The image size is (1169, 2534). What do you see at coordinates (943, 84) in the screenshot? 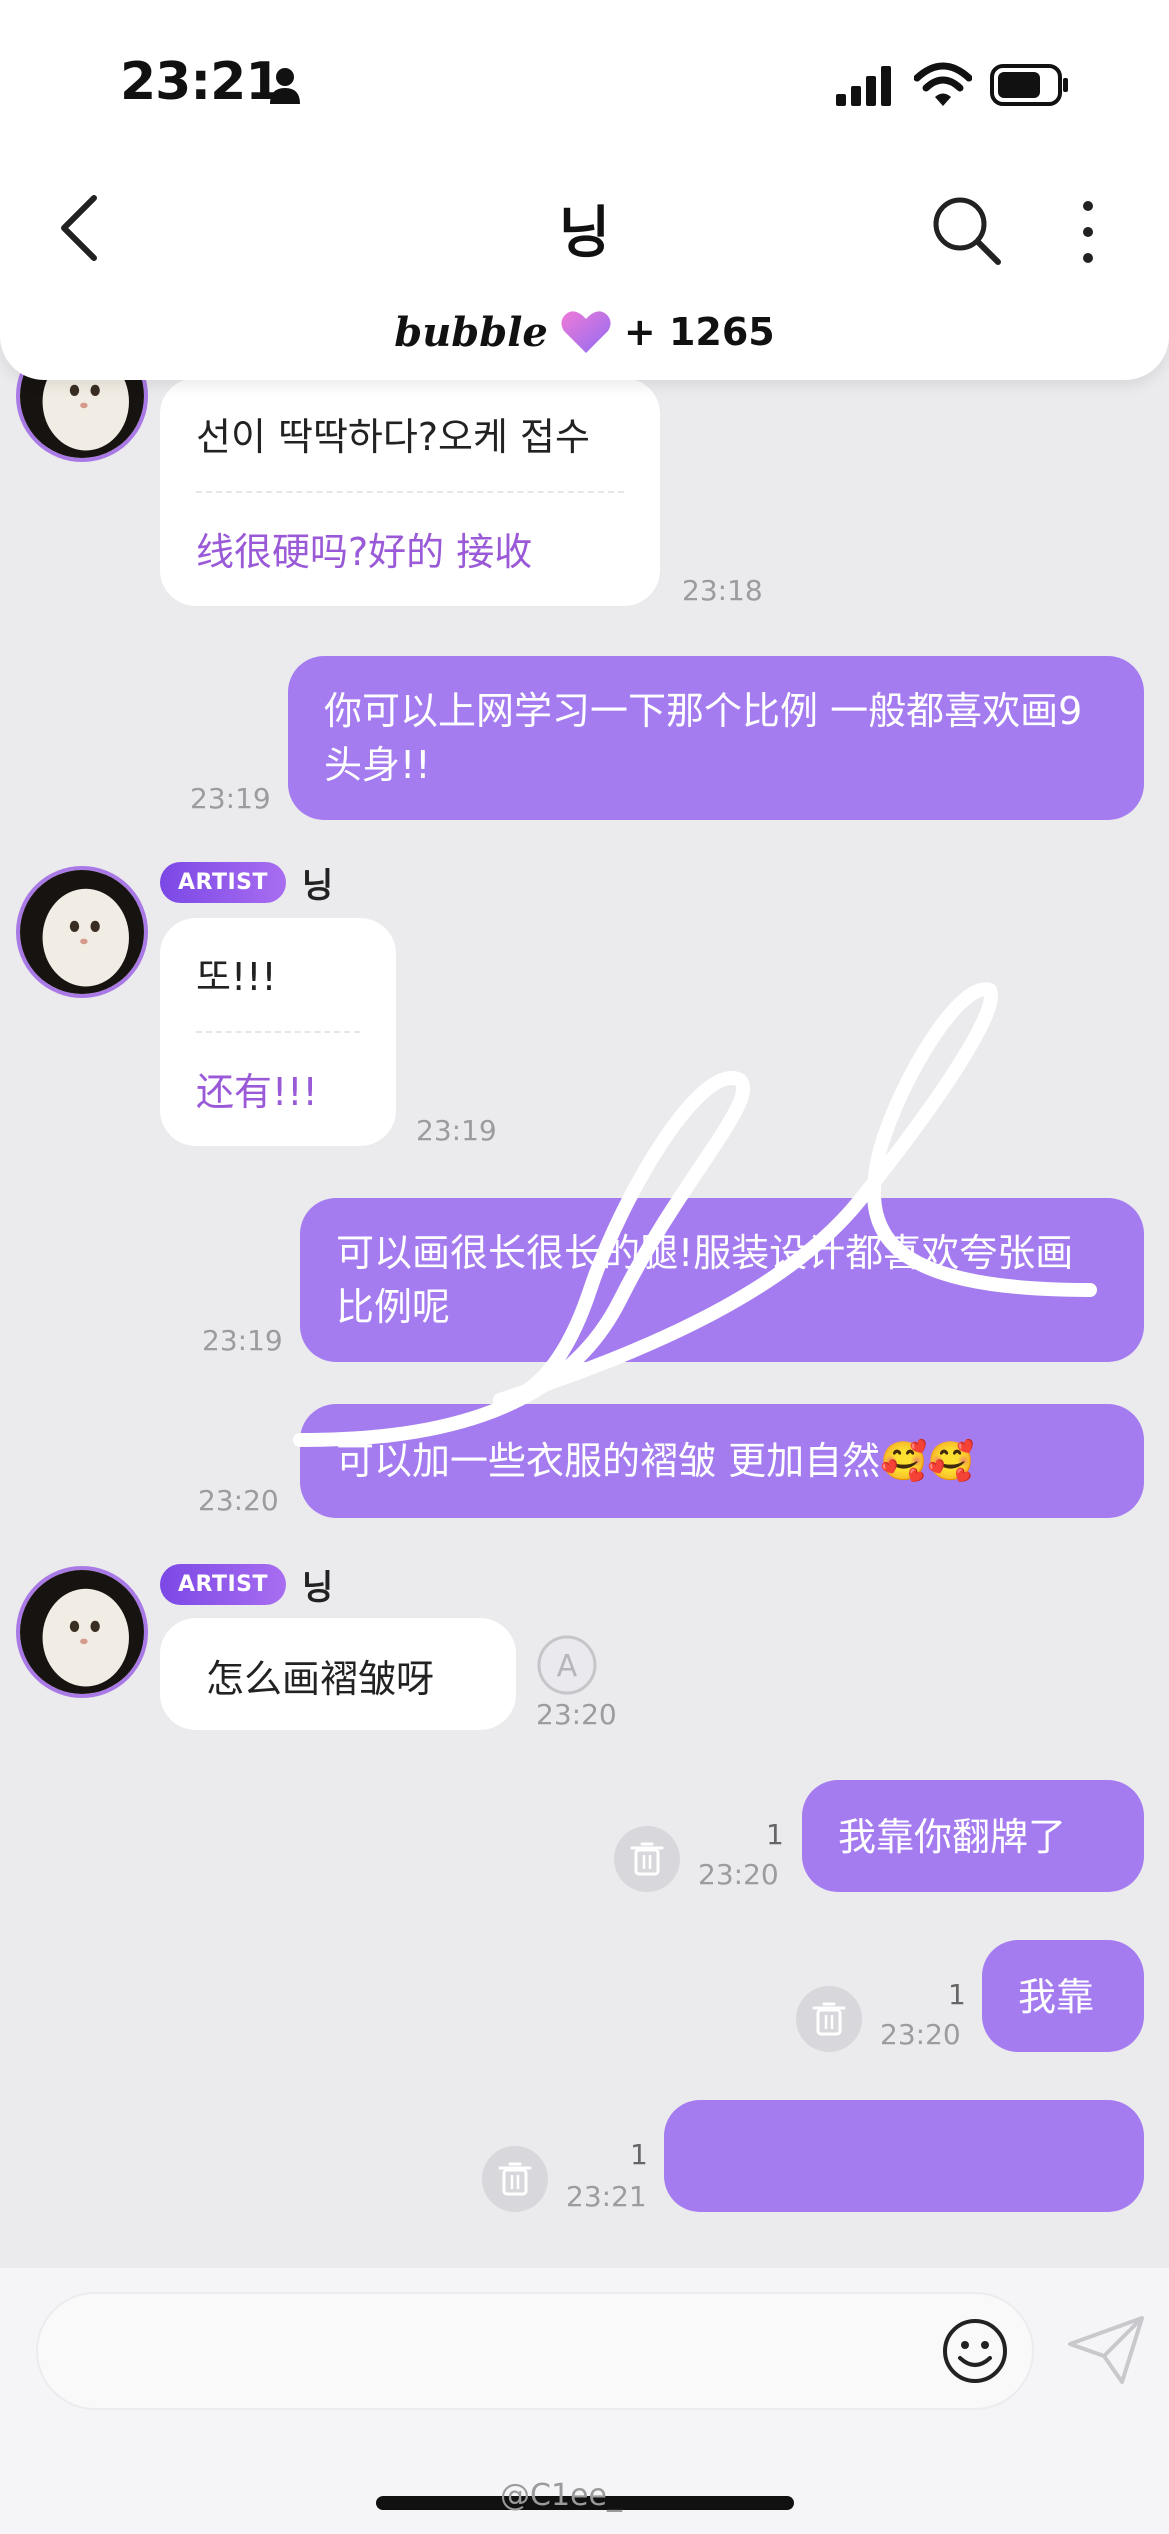
I see `wifi-icon` at bounding box center [943, 84].